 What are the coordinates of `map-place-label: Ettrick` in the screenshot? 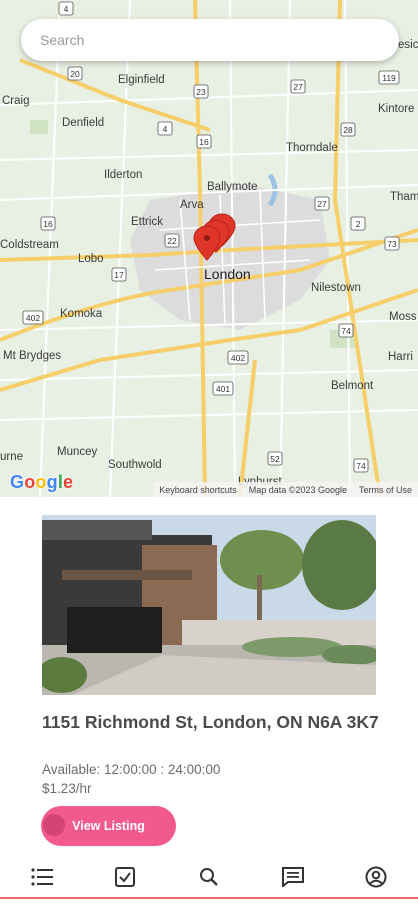 It's located at (147, 222).